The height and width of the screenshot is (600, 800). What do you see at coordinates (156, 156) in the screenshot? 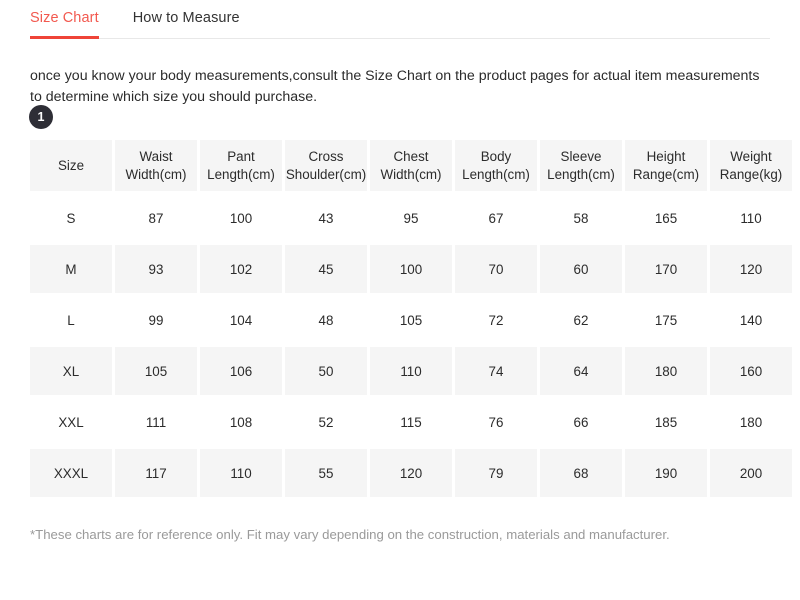
I see `column-header-line1: Waist` at bounding box center [156, 156].